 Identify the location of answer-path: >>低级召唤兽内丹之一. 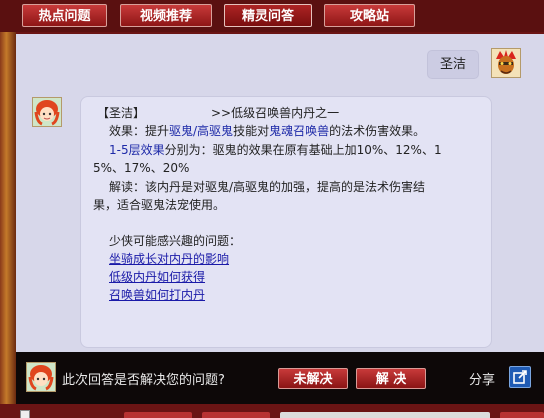
(275, 113).